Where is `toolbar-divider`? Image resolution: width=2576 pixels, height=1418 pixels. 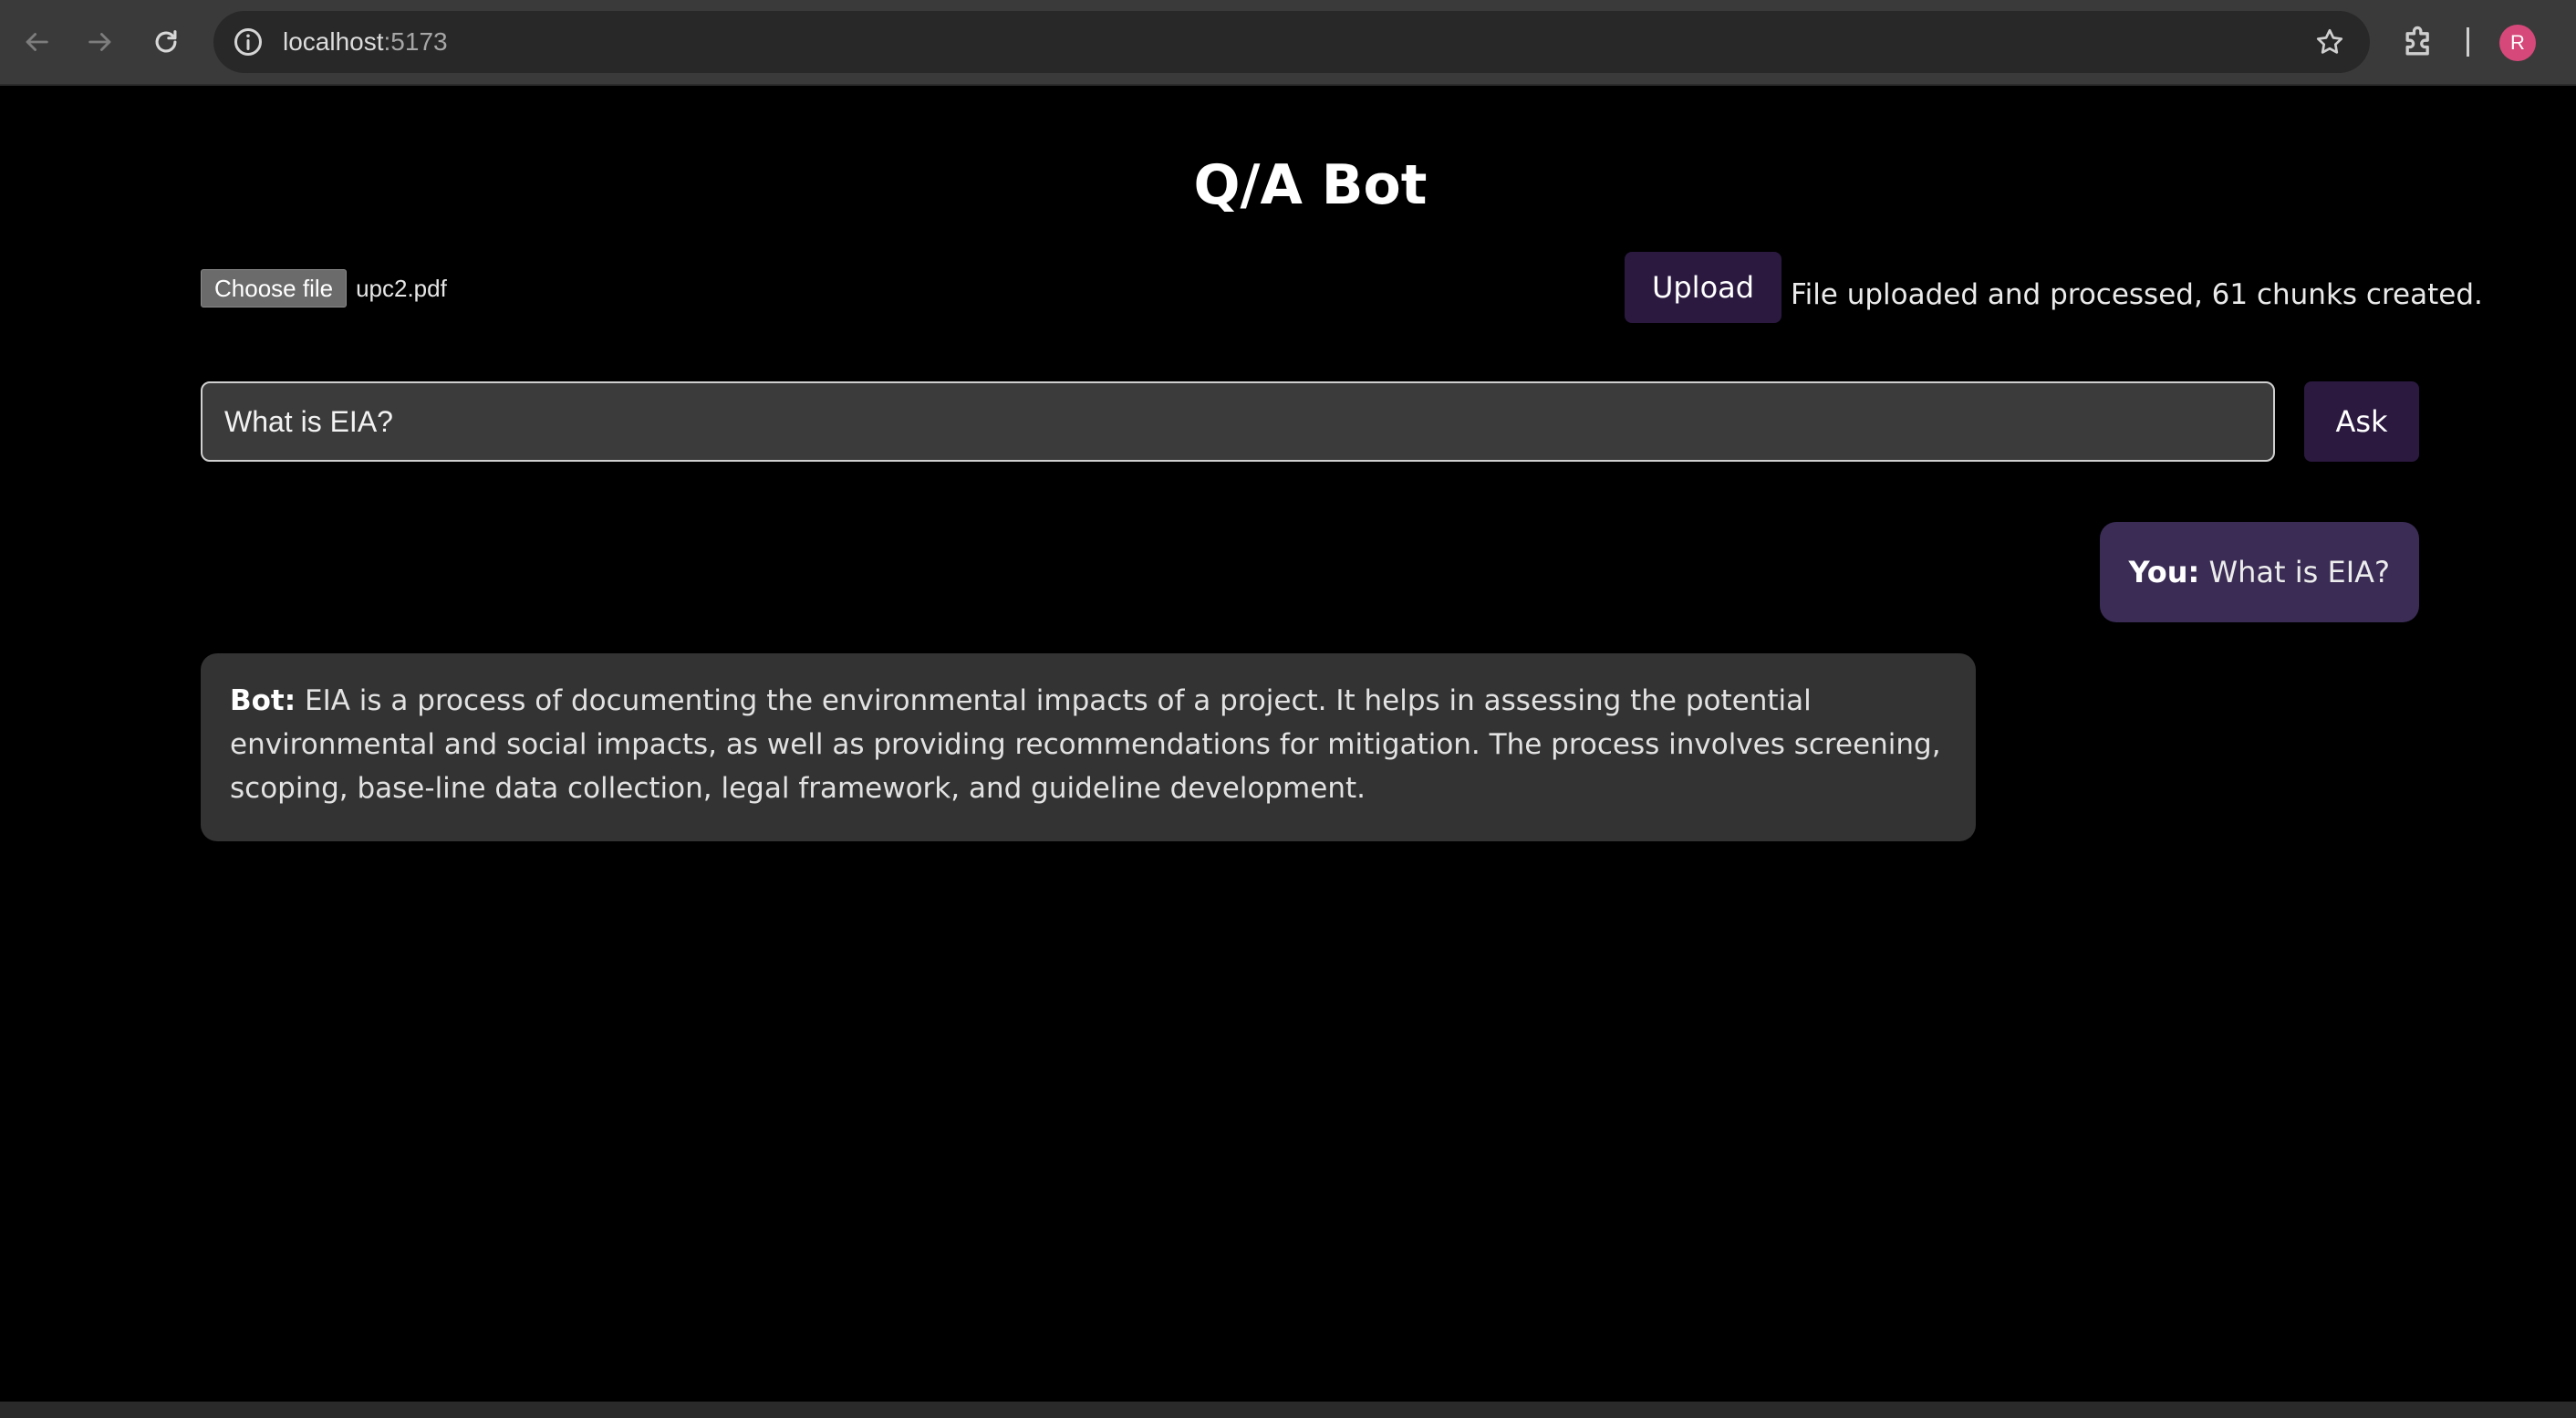
toolbar-divider is located at coordinates (2468, 42).